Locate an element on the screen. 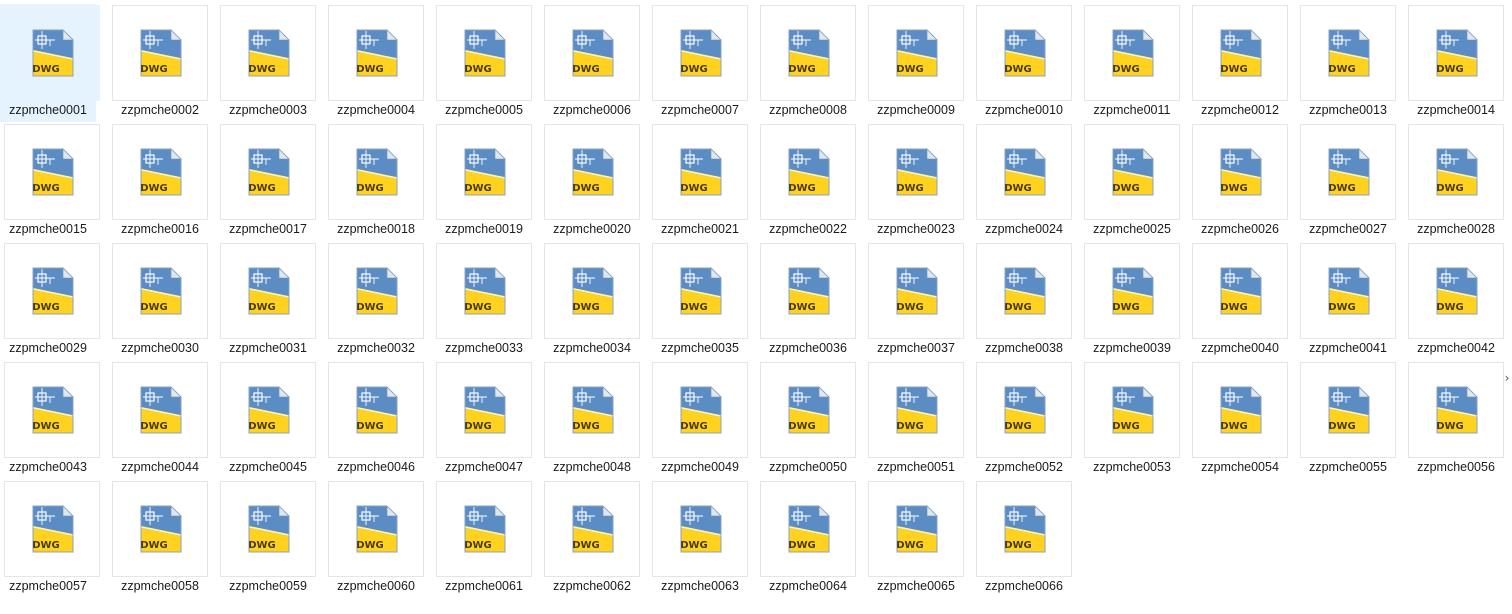 The height and width of the screenshot is (614, 1512). file-item-zzpmche0036: DWG zzpmche0036 is located at coordinates (810, 301).